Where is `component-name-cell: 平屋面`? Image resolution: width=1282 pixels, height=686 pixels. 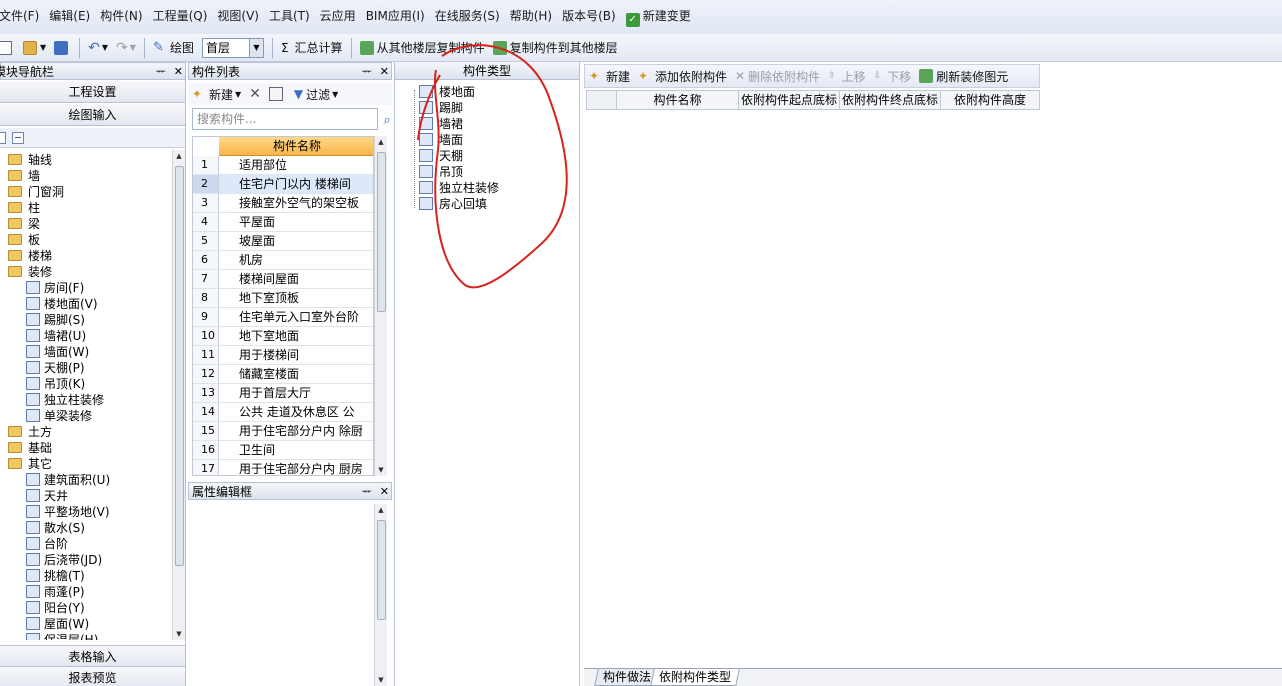
component-name-cell: 平屋面 is located at coordinates (296, 222).